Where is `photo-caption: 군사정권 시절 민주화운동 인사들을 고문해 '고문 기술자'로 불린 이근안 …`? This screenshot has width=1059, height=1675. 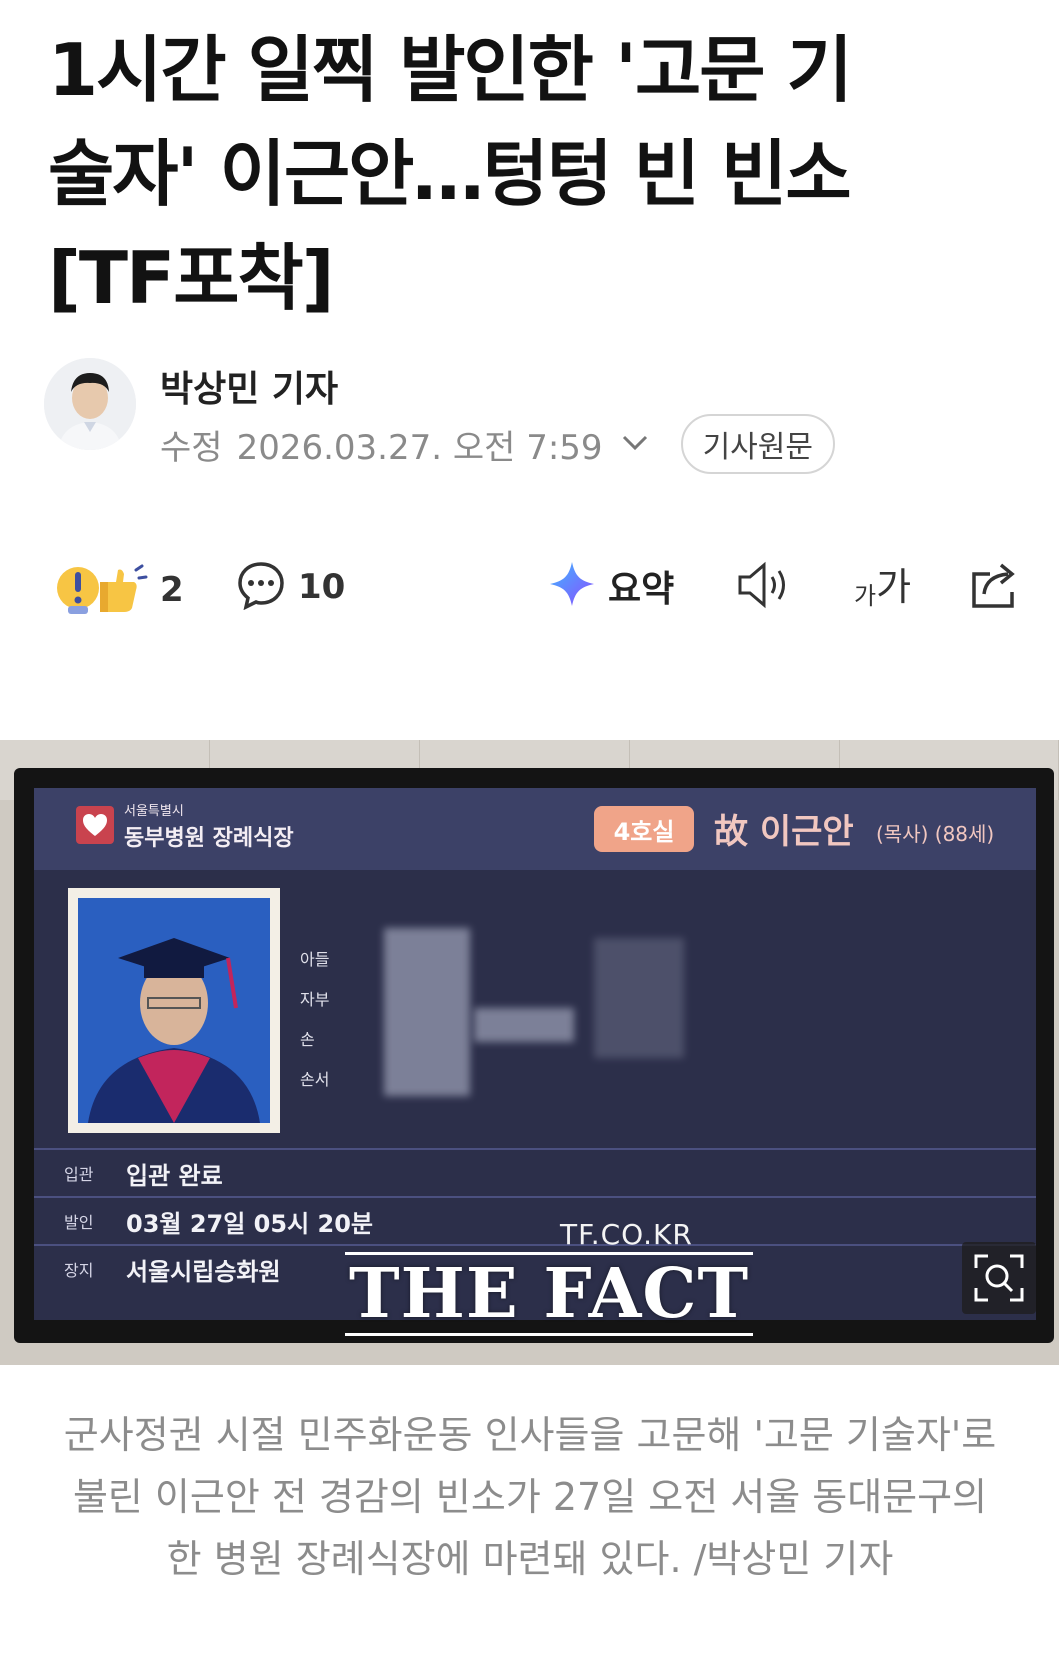 photo-caption: 군사정권 시절 민주화운동 인사들을 고문해 '고문 기술자'로 불린 이근안 … is located at coordinates (530, 1497).